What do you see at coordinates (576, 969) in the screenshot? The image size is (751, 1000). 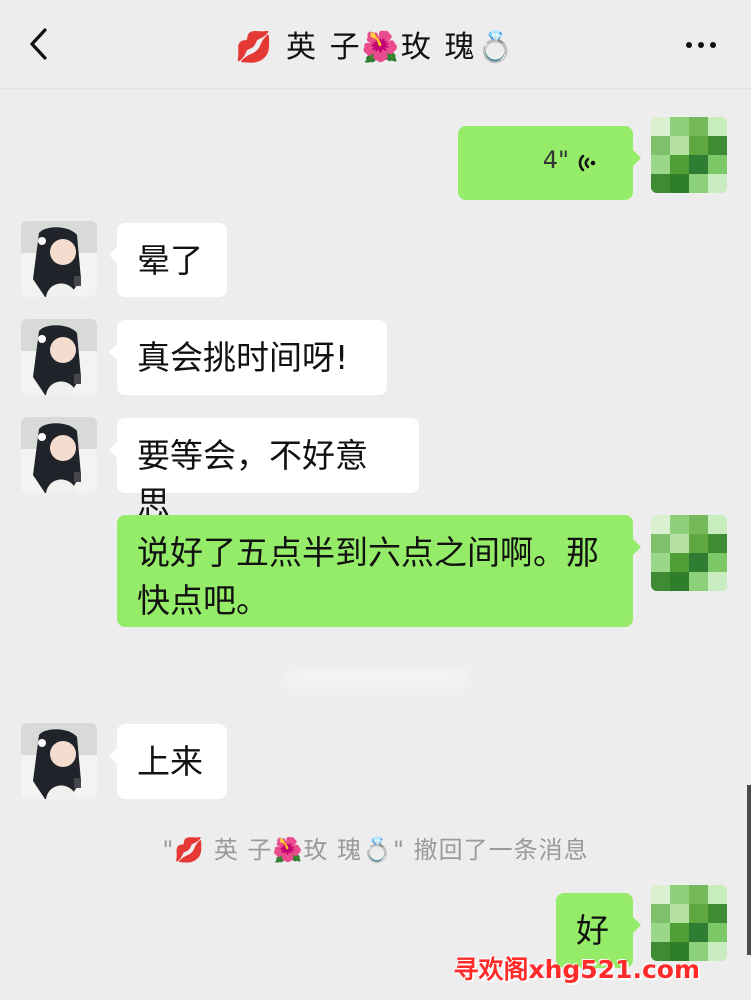 I see `site-watermark: 寻欢阁xhg521.com` at bounding box center [576, 969].